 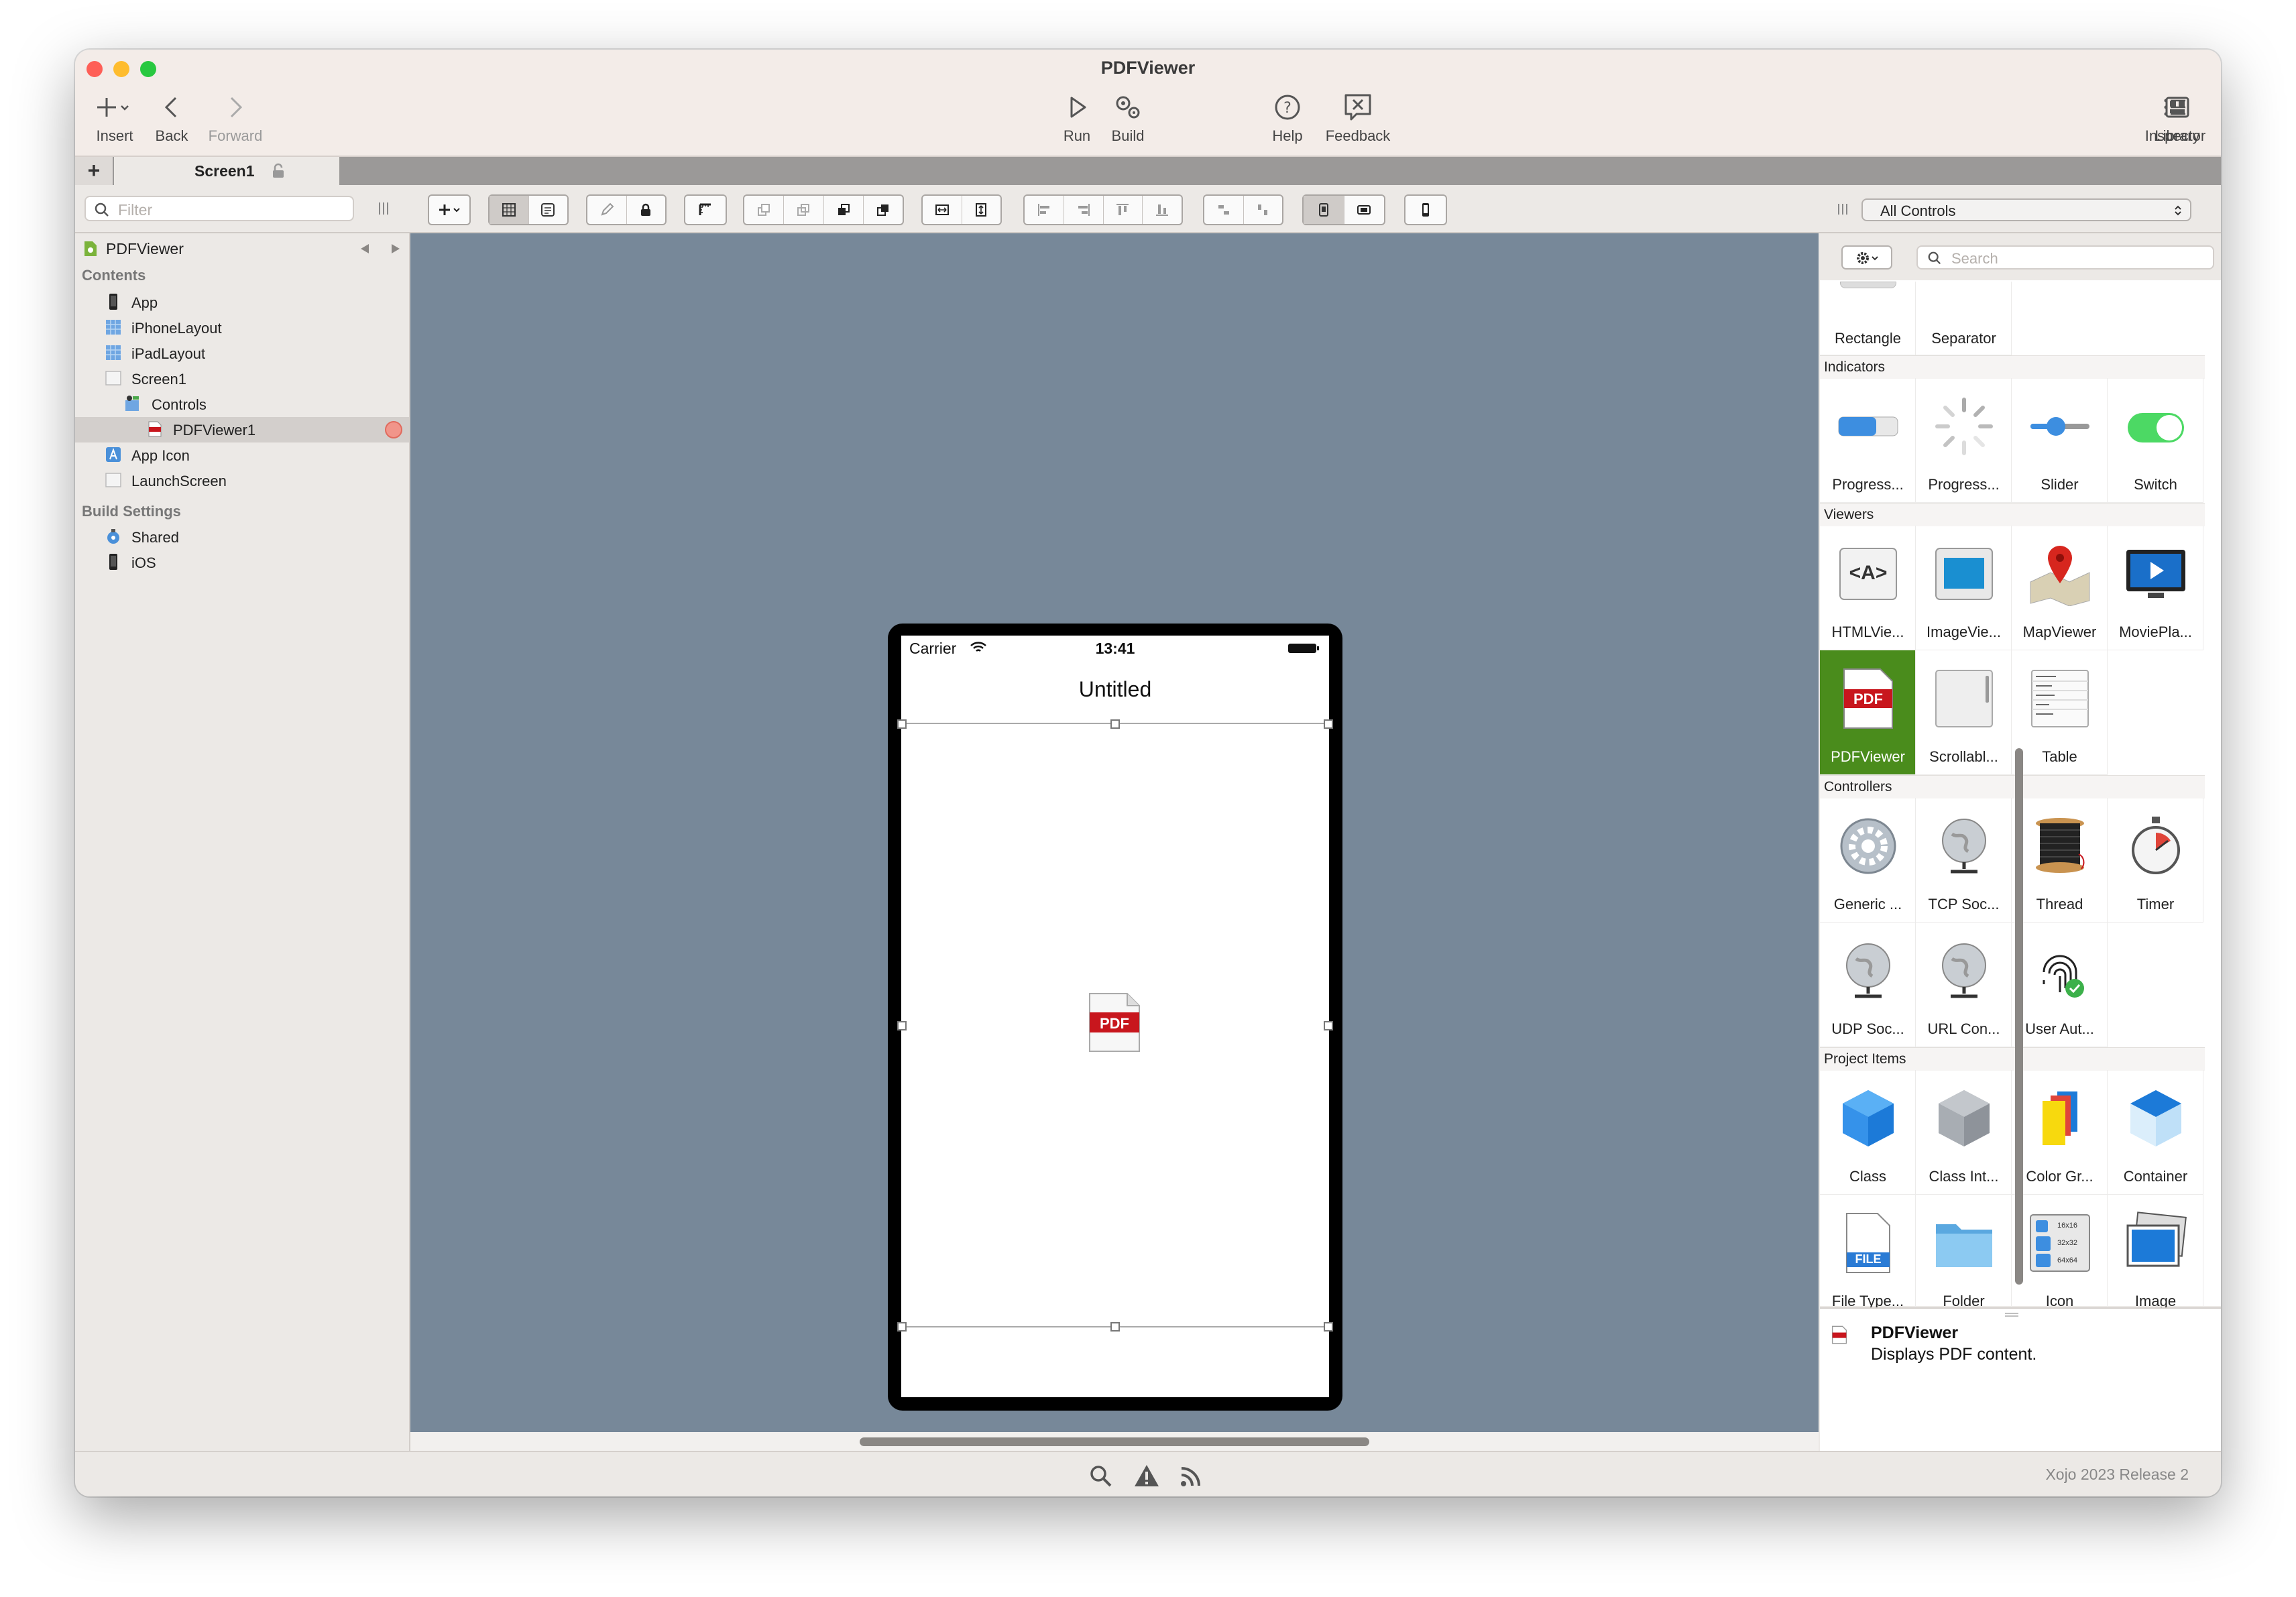 I want to click on build-button: Build, so click(x=1128, y=119).